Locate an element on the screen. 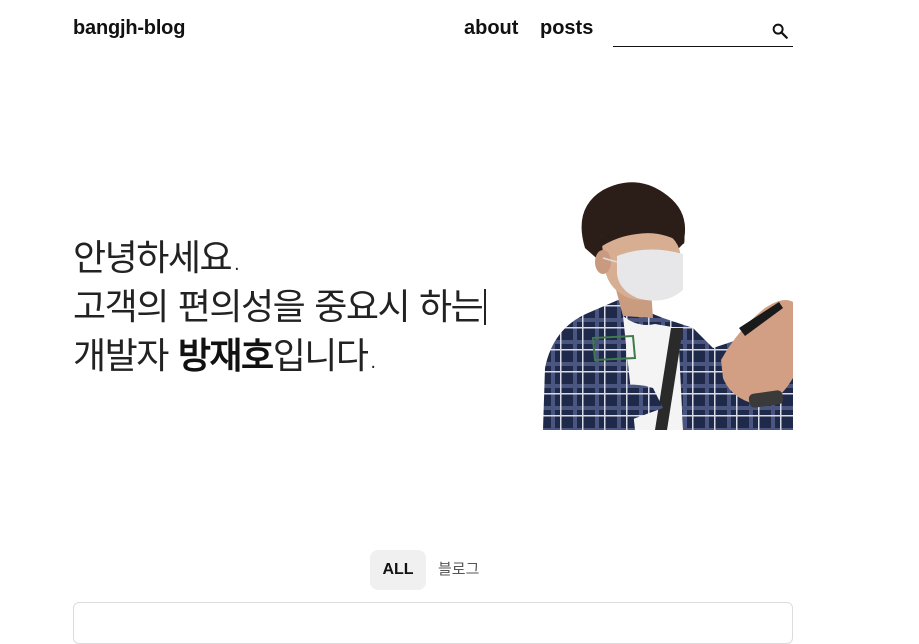  post-card is located at coordinates (433, 623).